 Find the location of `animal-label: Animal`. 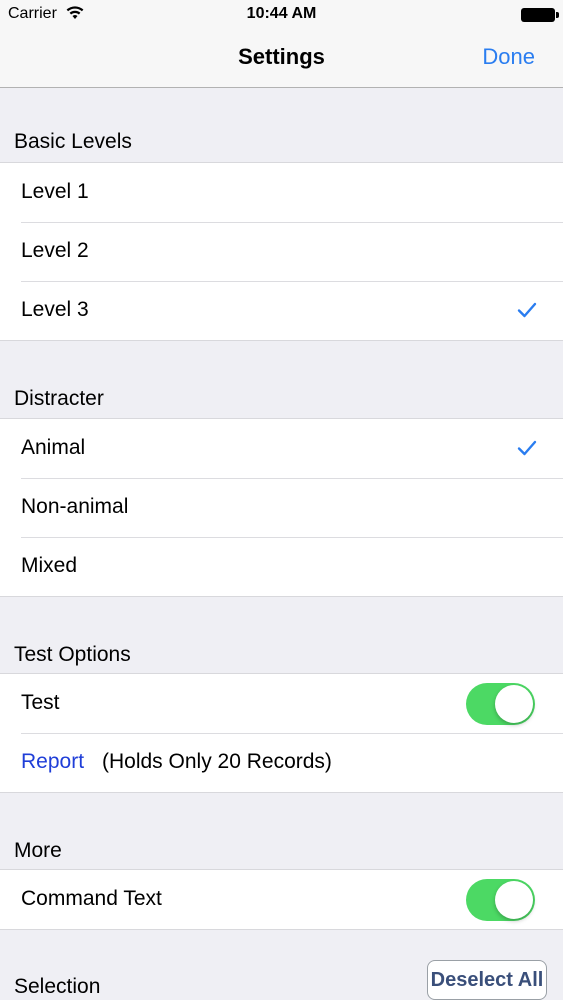

animal-label: Animal is located at coordinates (53, 447).